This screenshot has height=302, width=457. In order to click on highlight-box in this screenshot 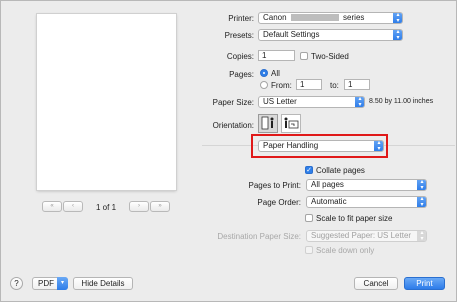, I will do `click(319, 146)`.